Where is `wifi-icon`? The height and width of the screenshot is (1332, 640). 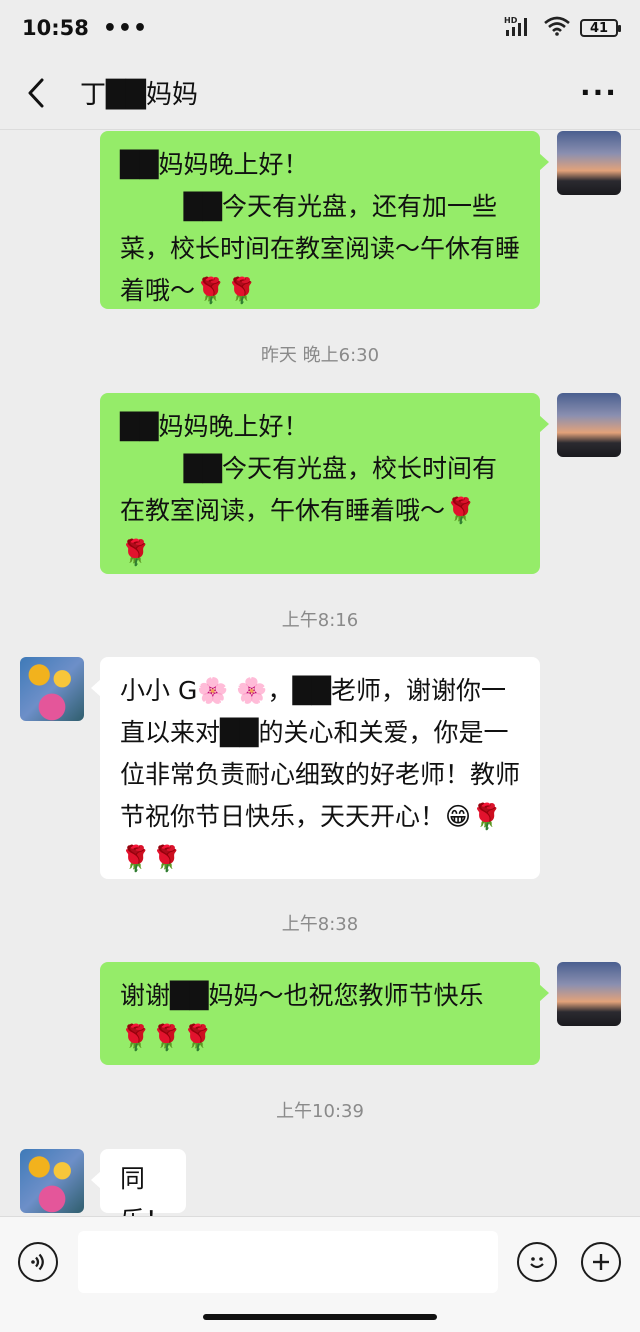 wifi-icon is located at coordinates (557, 28).